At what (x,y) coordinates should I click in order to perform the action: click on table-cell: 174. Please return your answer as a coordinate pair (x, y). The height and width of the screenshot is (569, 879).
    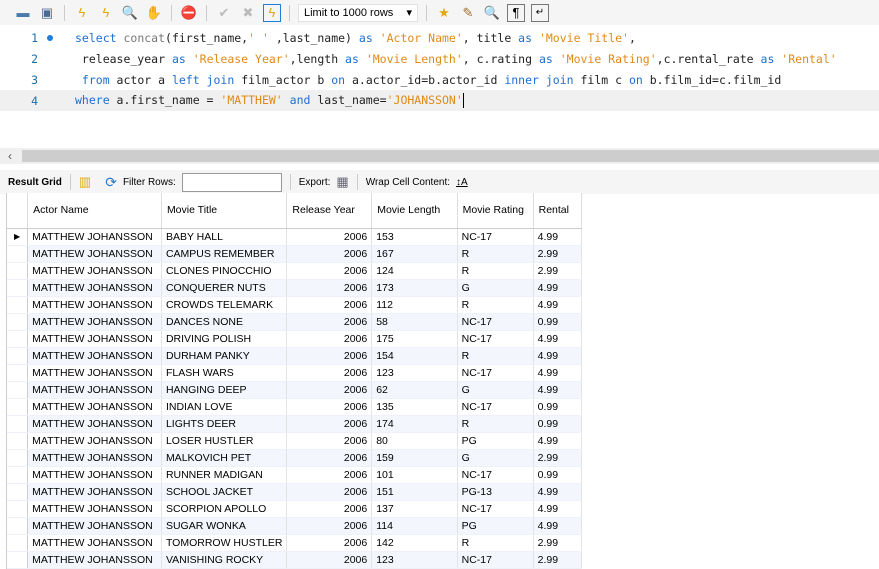
    Looking at the image, I should click on (414, 424).